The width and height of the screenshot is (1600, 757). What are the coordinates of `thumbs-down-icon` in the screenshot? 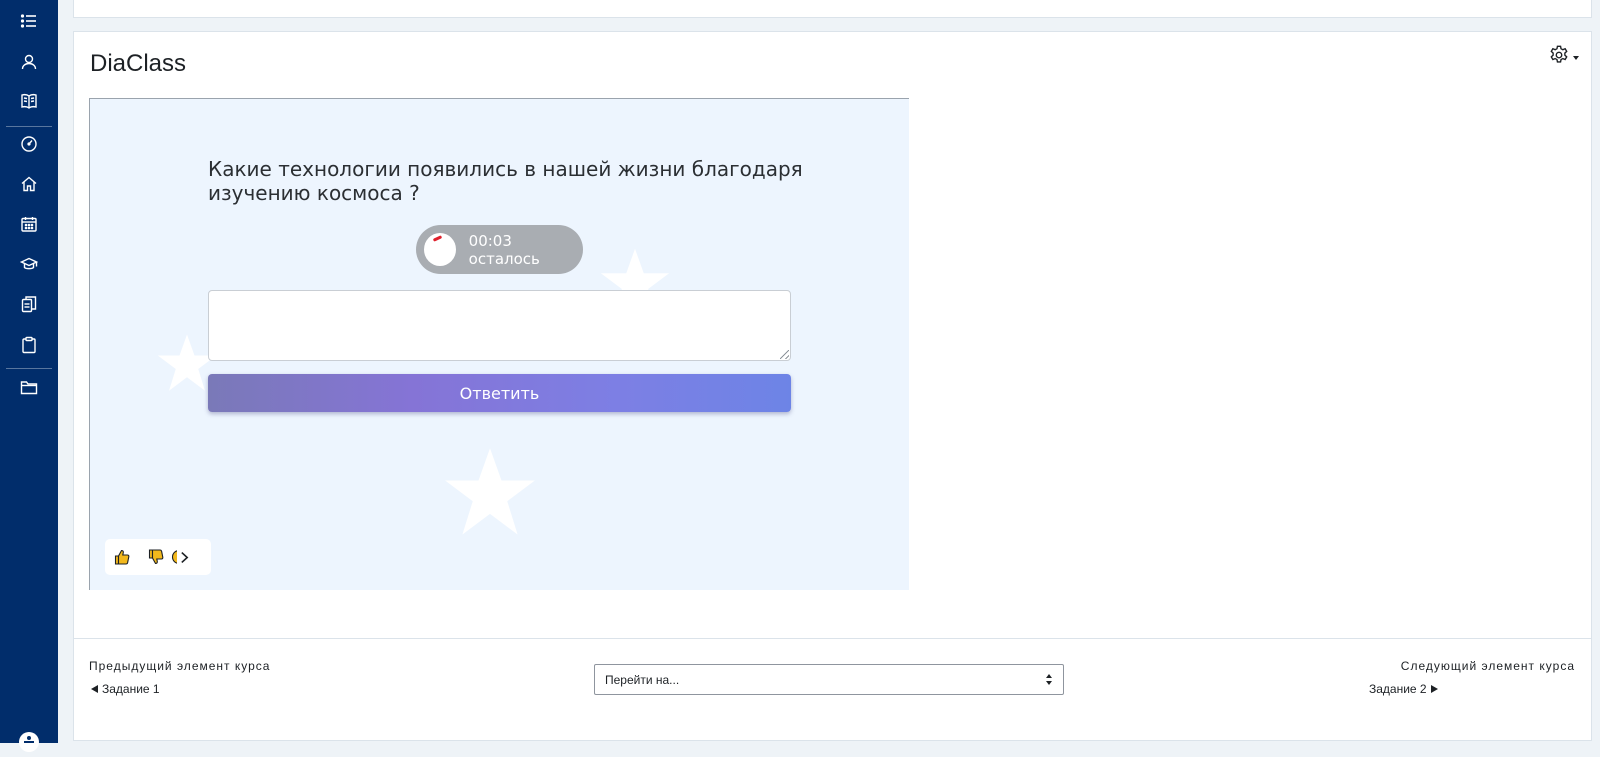 It's located at (156, 557).